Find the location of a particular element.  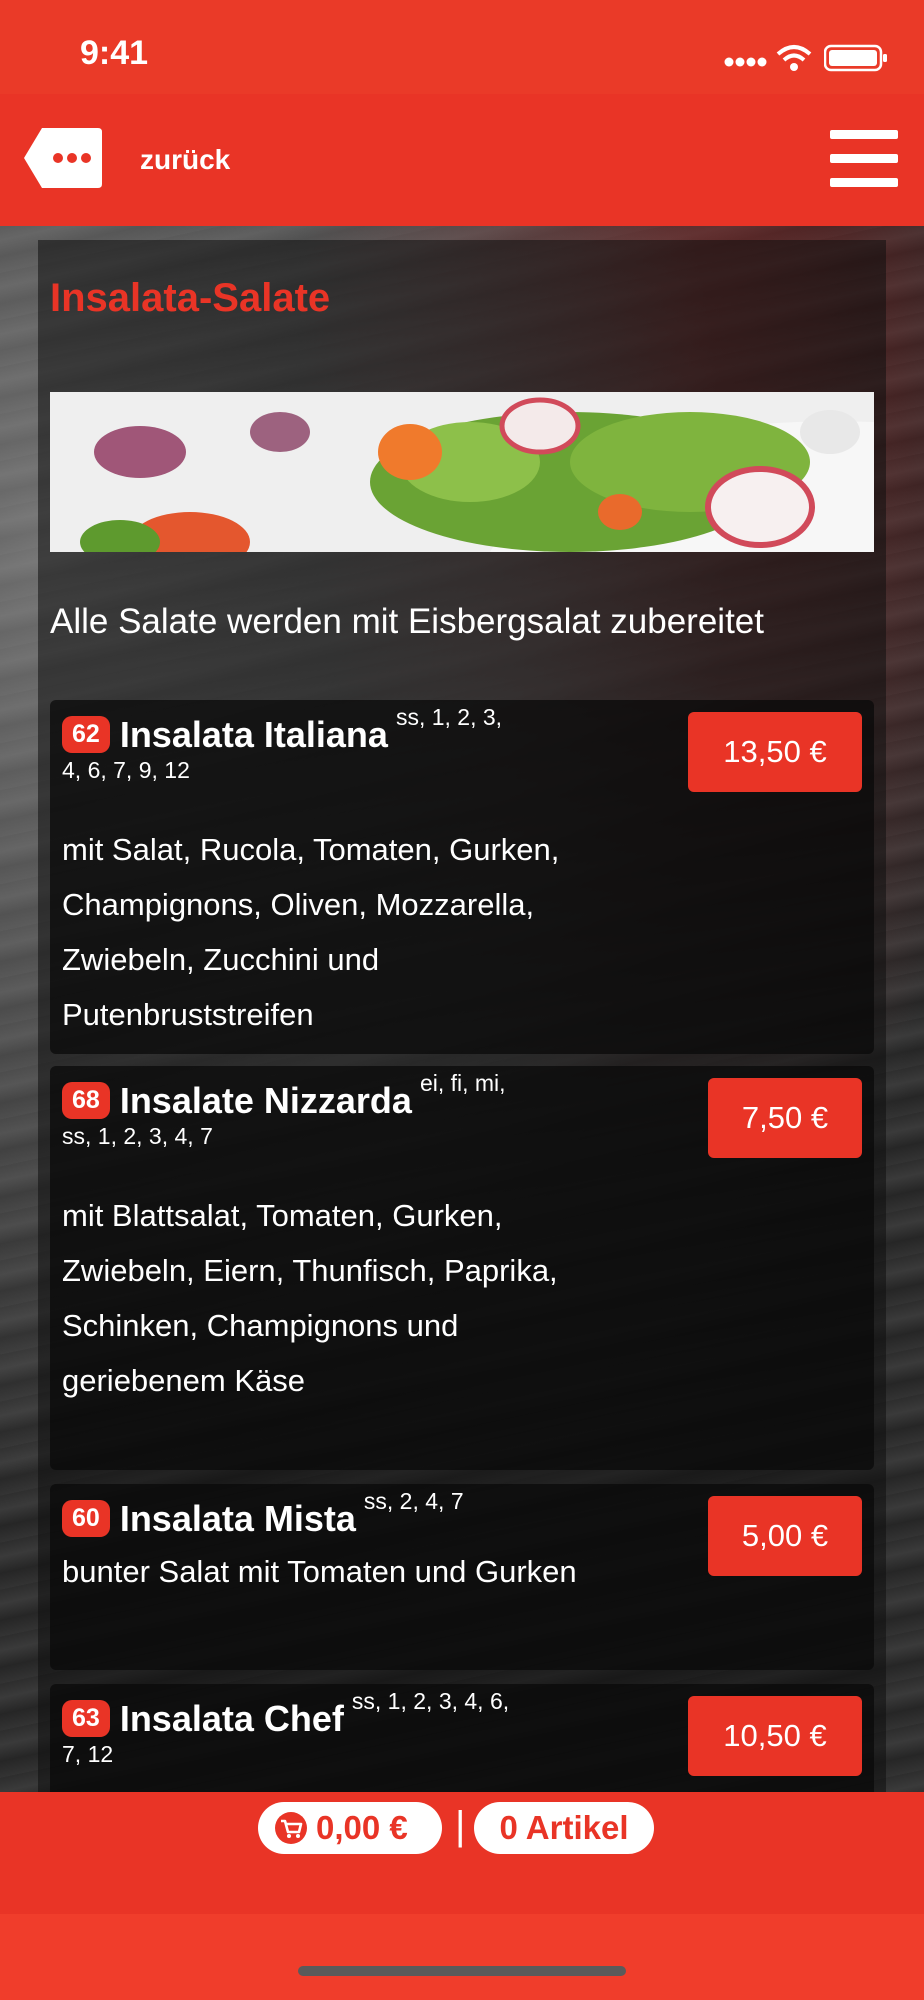

dish-number-badge: 62 is located at coordinates (86, 735).